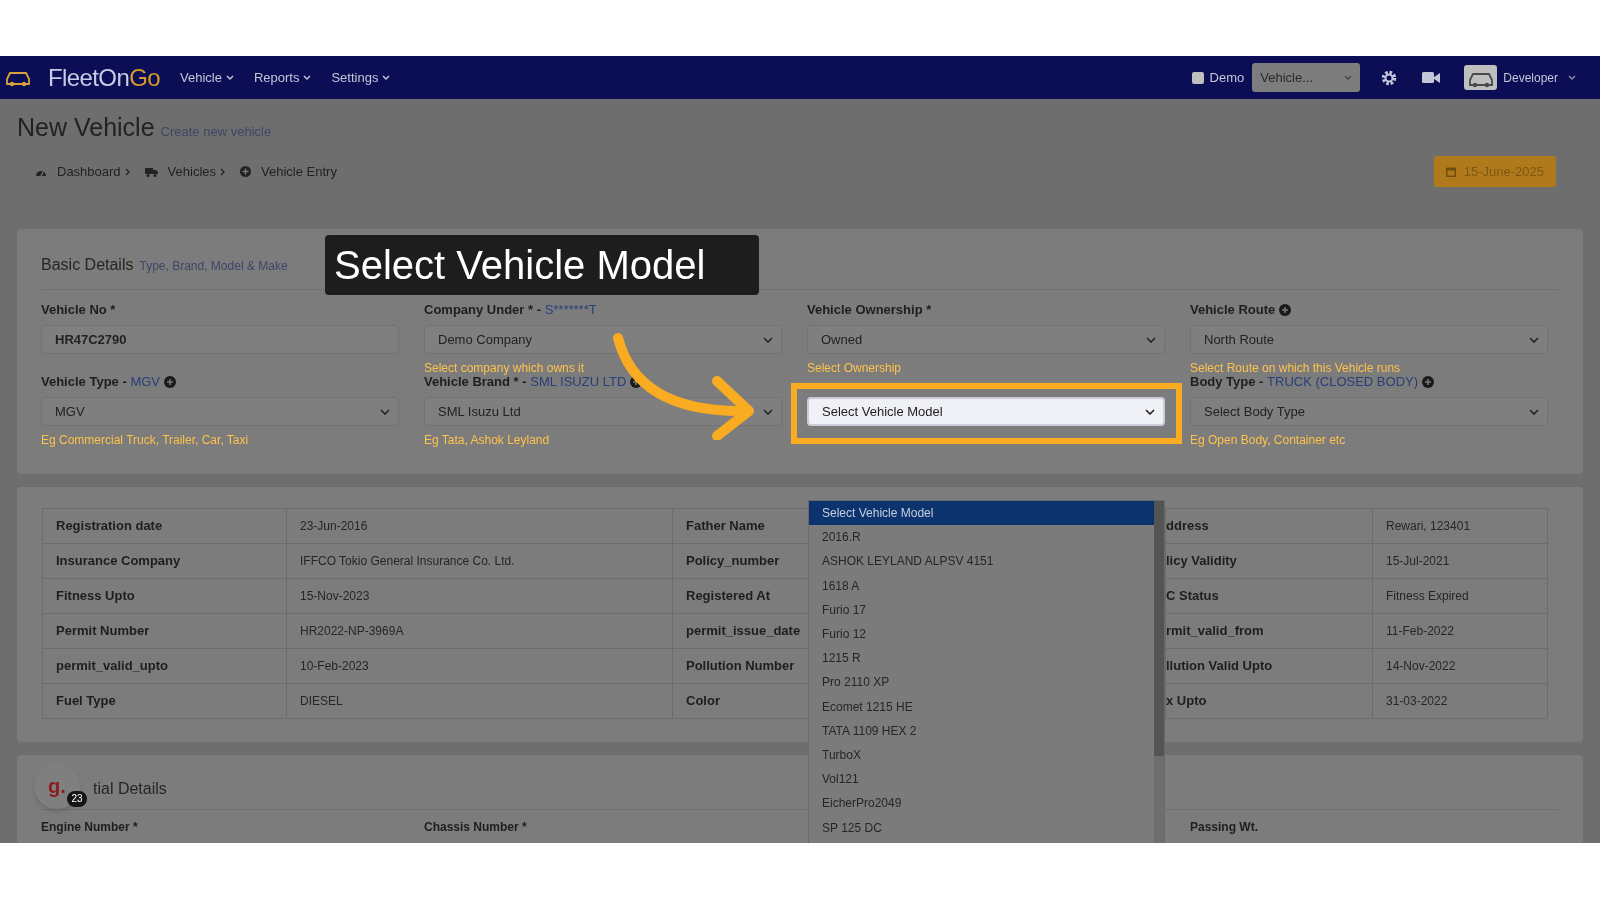 This screenshot has width=1600, height=900. Describe the element at coordinates (1417, 701) in the screenshot. I see `table-cell-text: 31-03-2022` at that location.